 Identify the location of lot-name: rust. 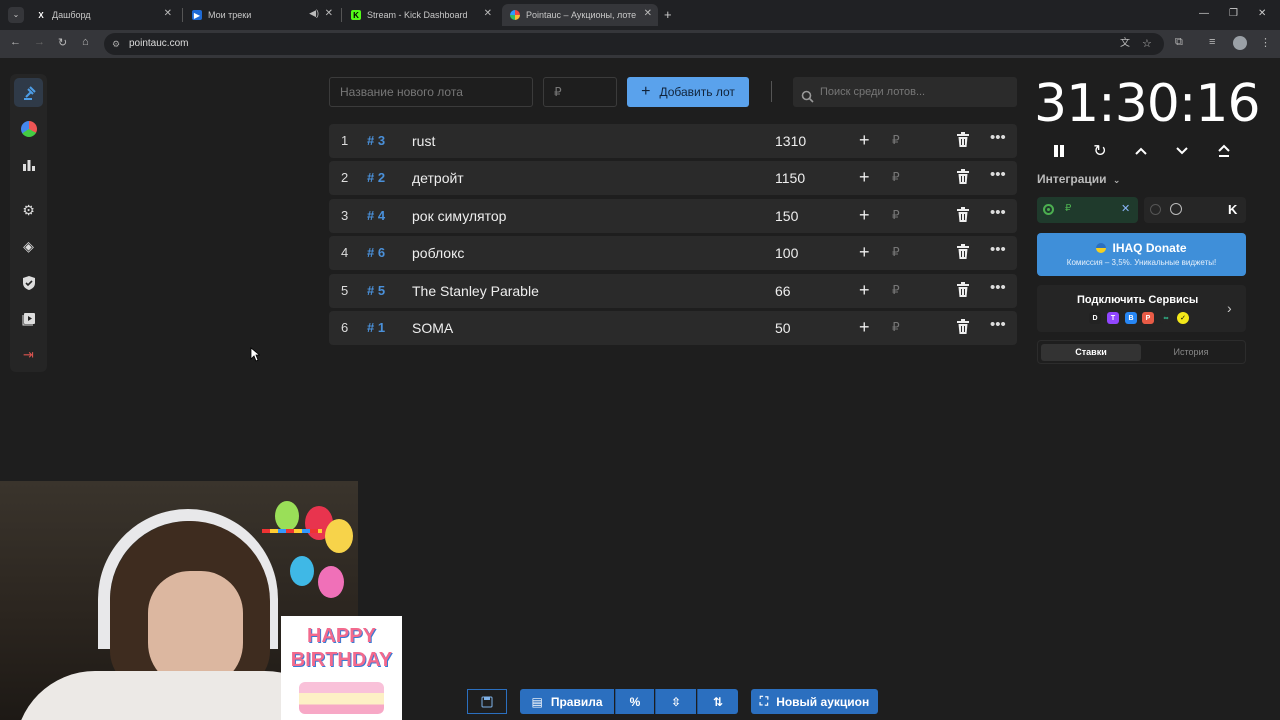
(423, 141).